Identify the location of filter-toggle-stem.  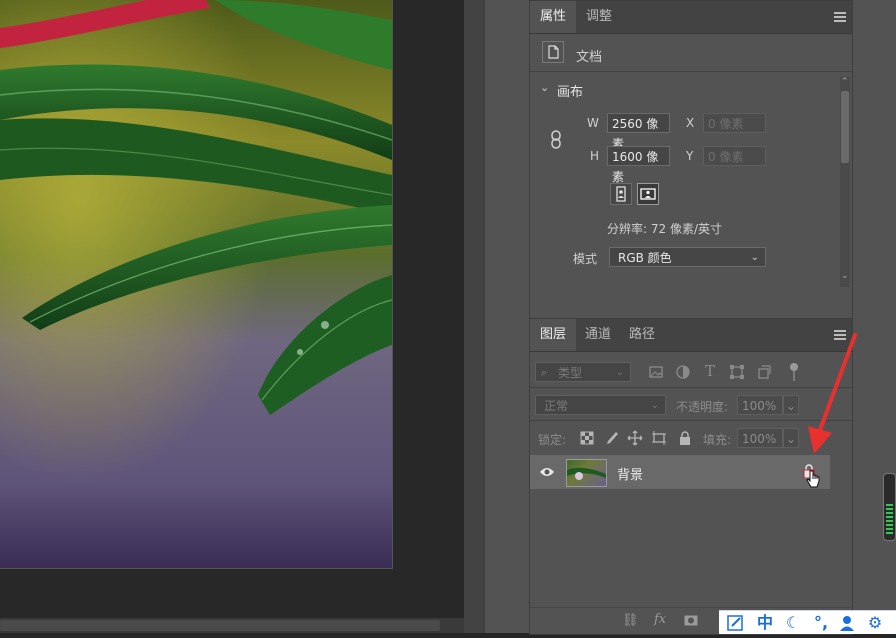
(794, 376).